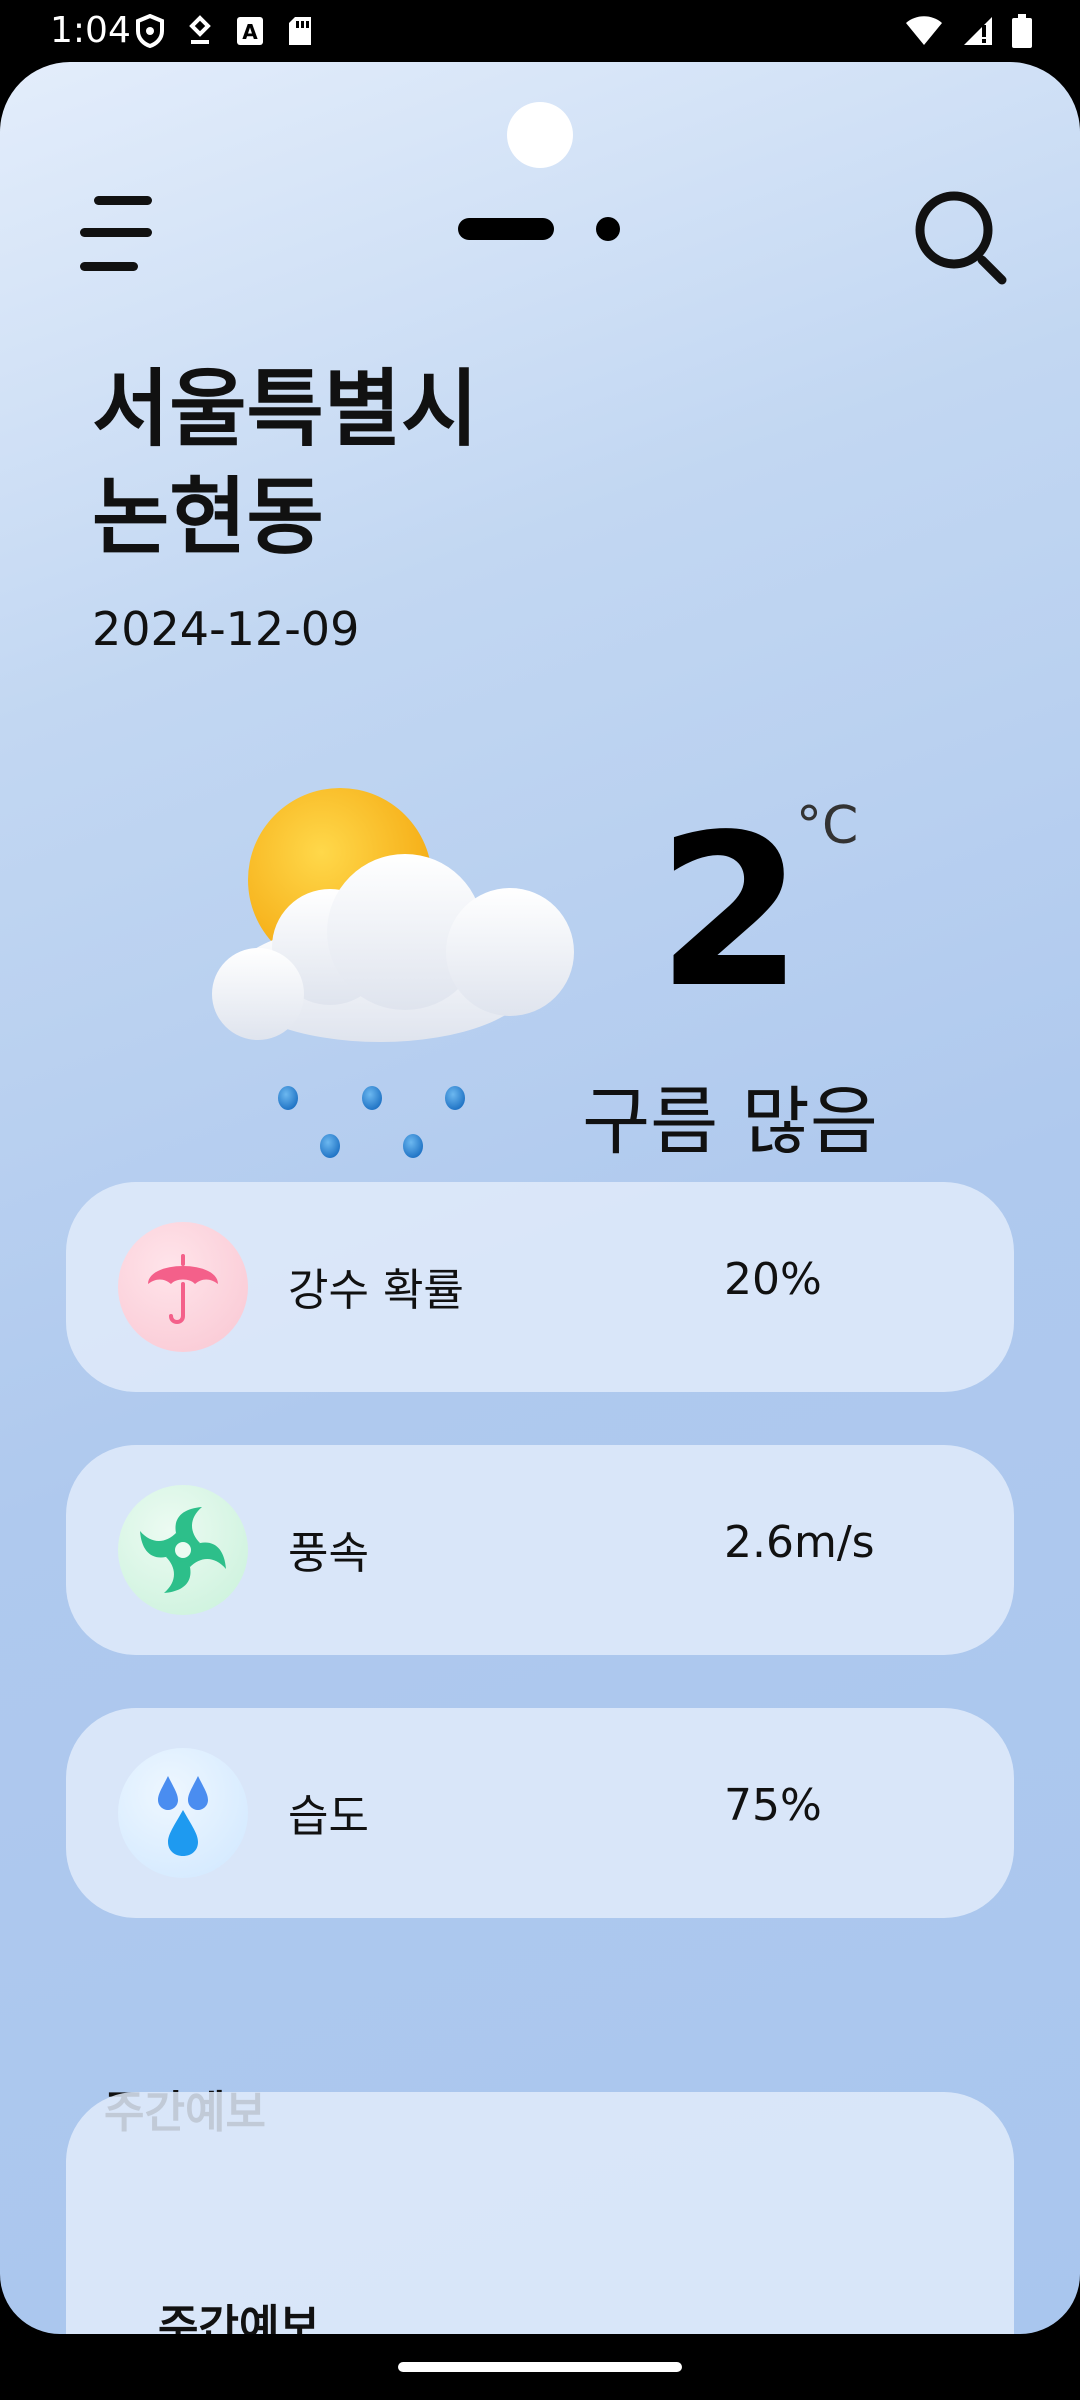 The height and width of the screenshot is (2400, 1080). What do you see at coordinates (773, 1279) in the screenshot?
I see `precipitation-value: 20%` at bounding box center [773, 1279].